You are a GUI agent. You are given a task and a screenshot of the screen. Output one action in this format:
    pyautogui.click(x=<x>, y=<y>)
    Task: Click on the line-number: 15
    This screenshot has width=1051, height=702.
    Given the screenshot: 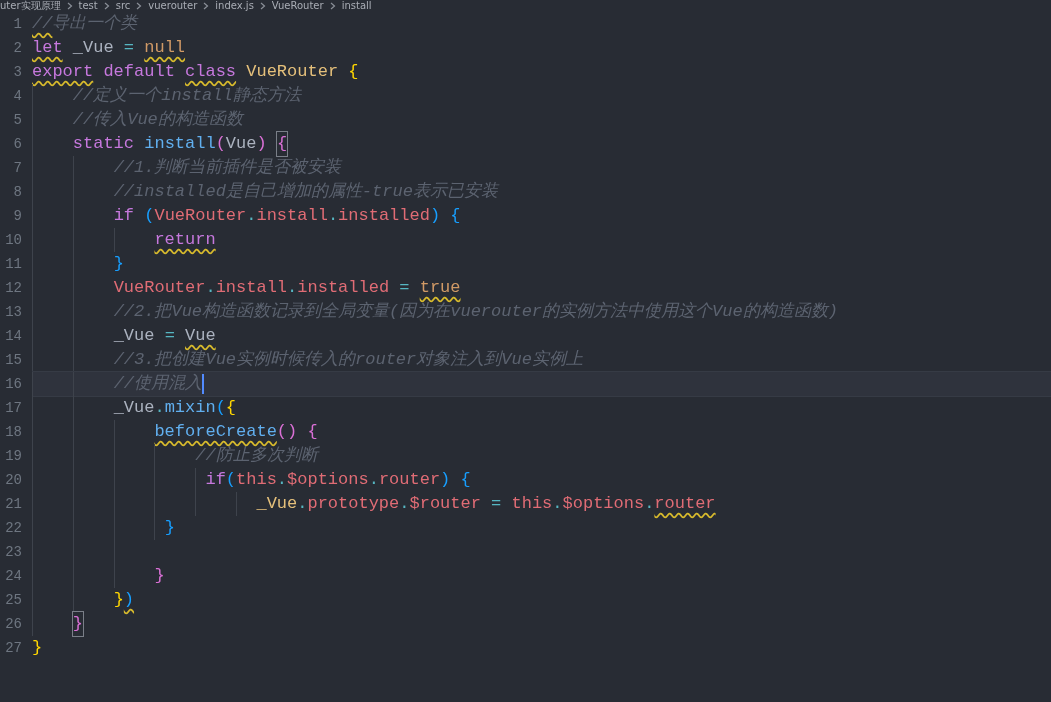 What is the action you would take?
    pyautogui.click(x=13, y=360)
    